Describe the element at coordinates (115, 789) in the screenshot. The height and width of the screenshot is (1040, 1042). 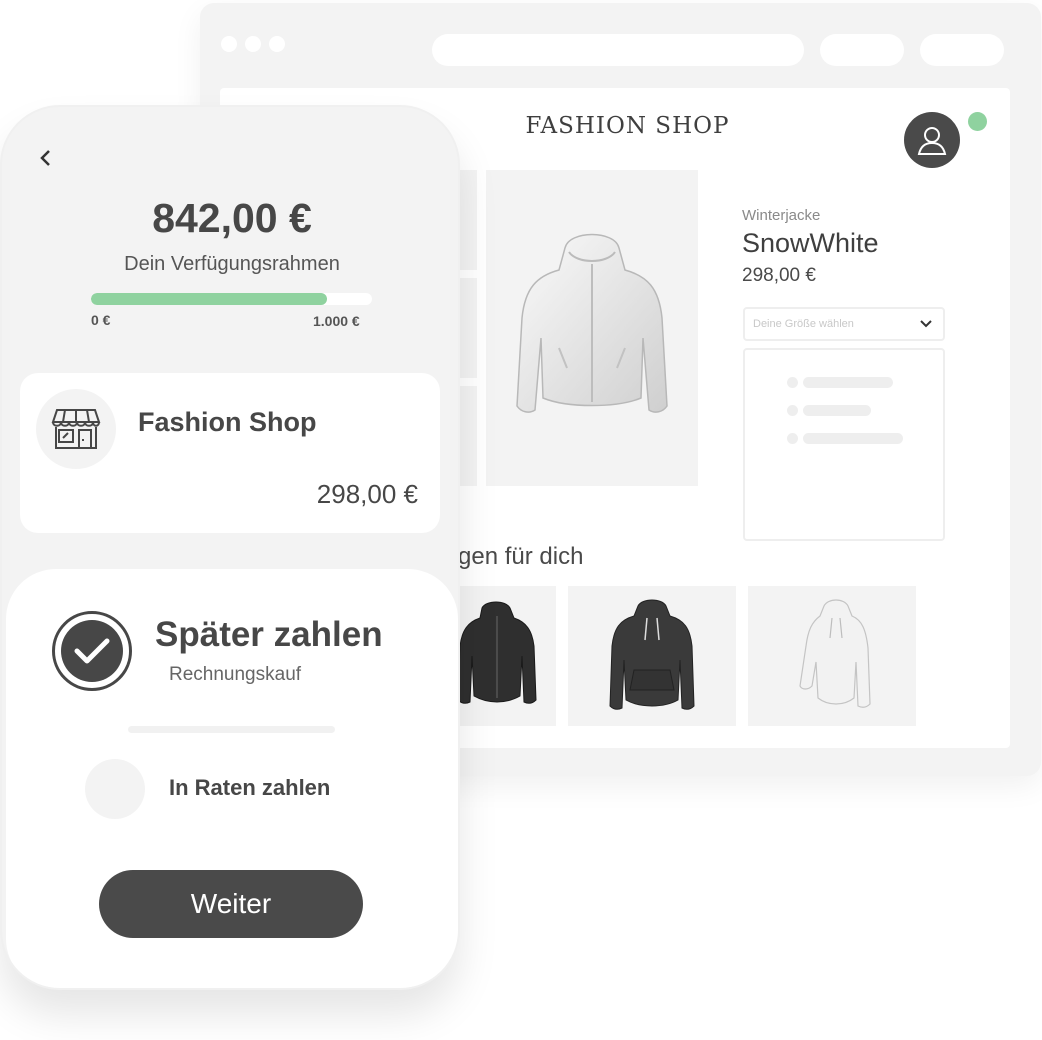
I see `option-unselected-radio` at that location.